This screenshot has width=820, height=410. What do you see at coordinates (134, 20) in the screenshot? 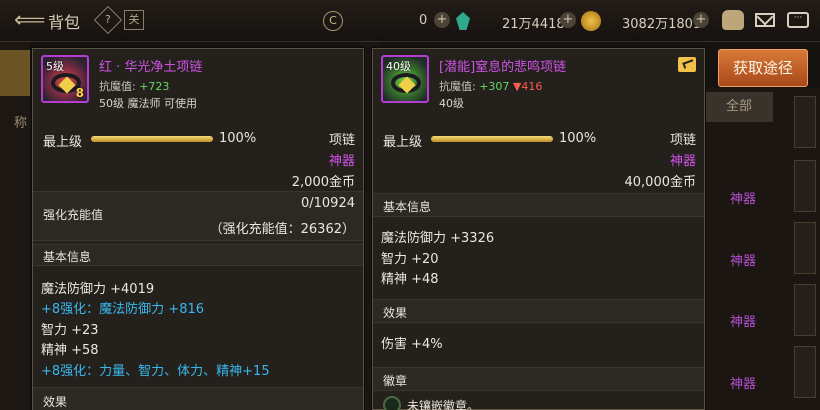
I see `lock-icon: 关` at bounding box center [134, 20].